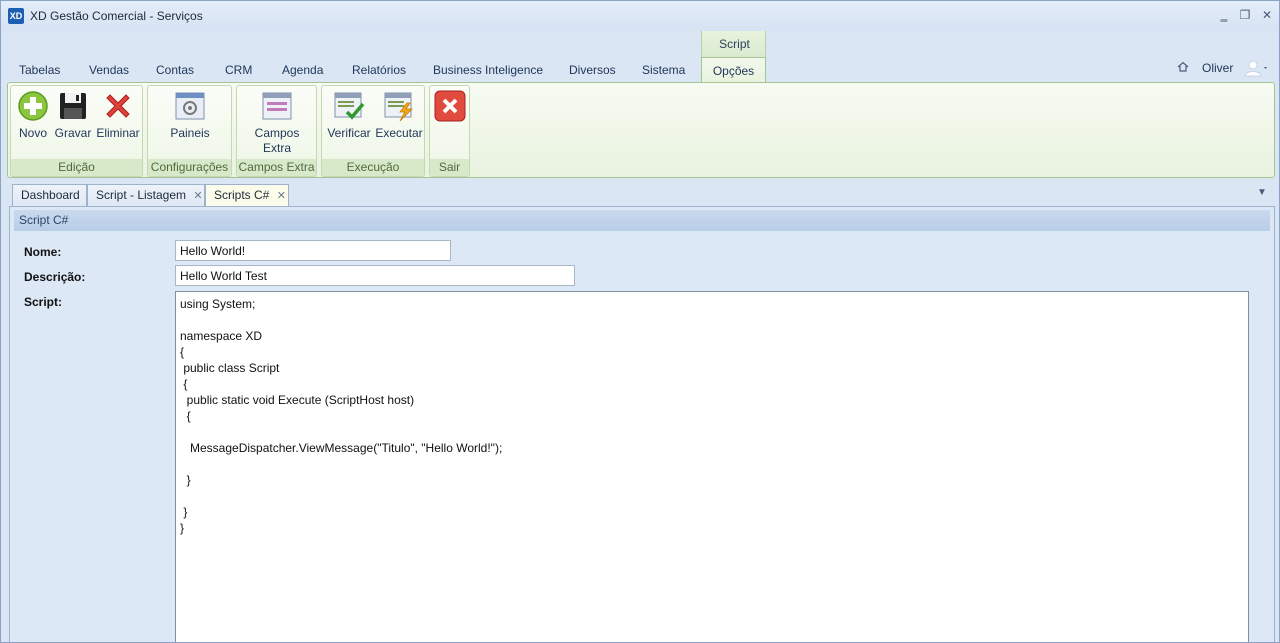 The image size is (1280, 643). I want to click on executar-button: Executar, so click(399, 115).